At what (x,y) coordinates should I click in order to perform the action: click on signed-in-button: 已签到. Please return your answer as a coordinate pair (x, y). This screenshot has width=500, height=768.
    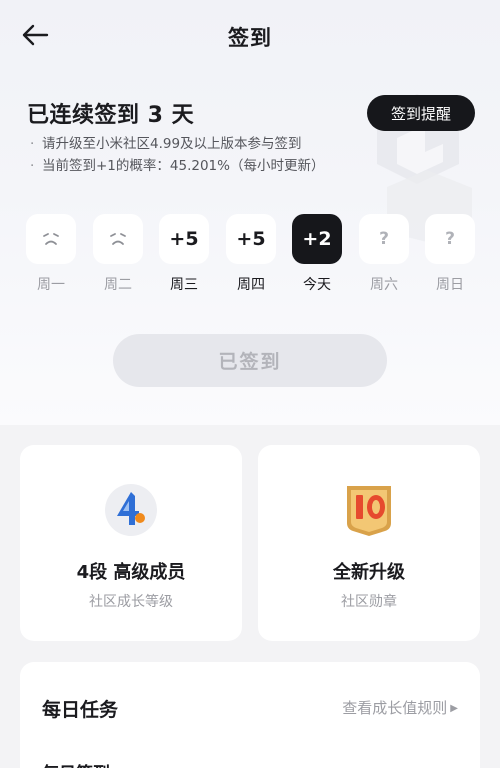
    Looking at the image, I should click on (250, 360).